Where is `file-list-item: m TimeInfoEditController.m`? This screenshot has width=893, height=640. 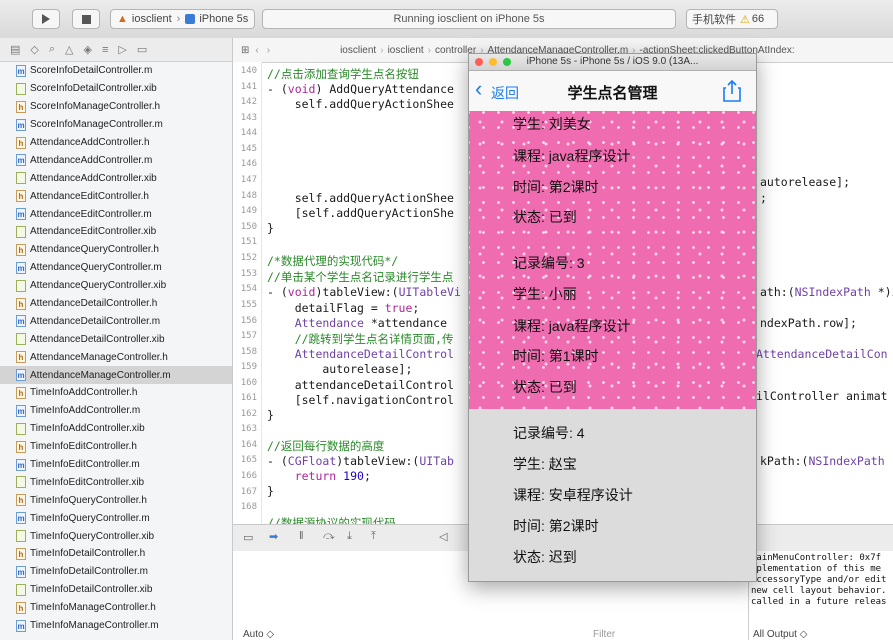
file-list-item: m TimeInfoEditController.m is located at coordinates (116, 465).